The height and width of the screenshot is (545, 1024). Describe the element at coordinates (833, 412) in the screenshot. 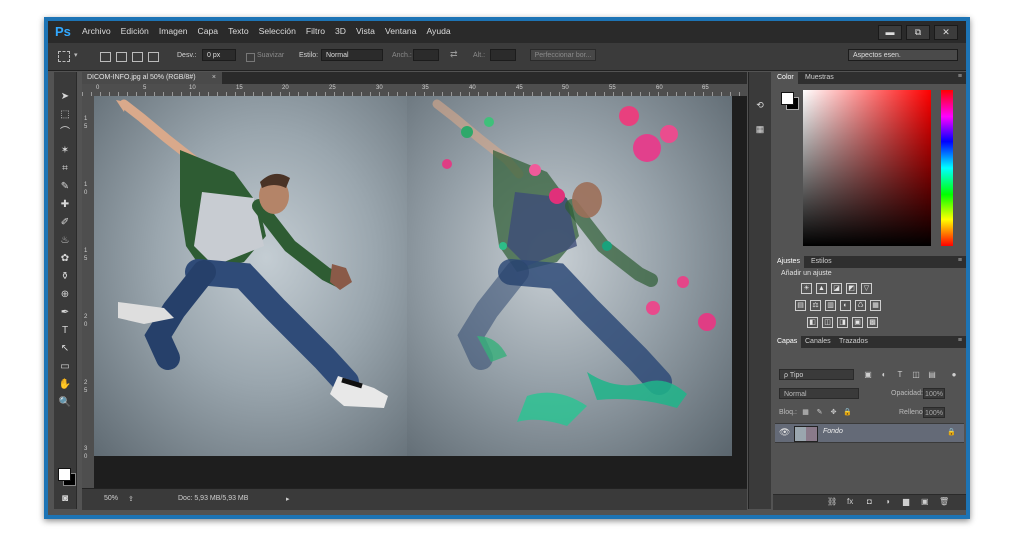

I see `lock-position-icon: ✥` at that location.